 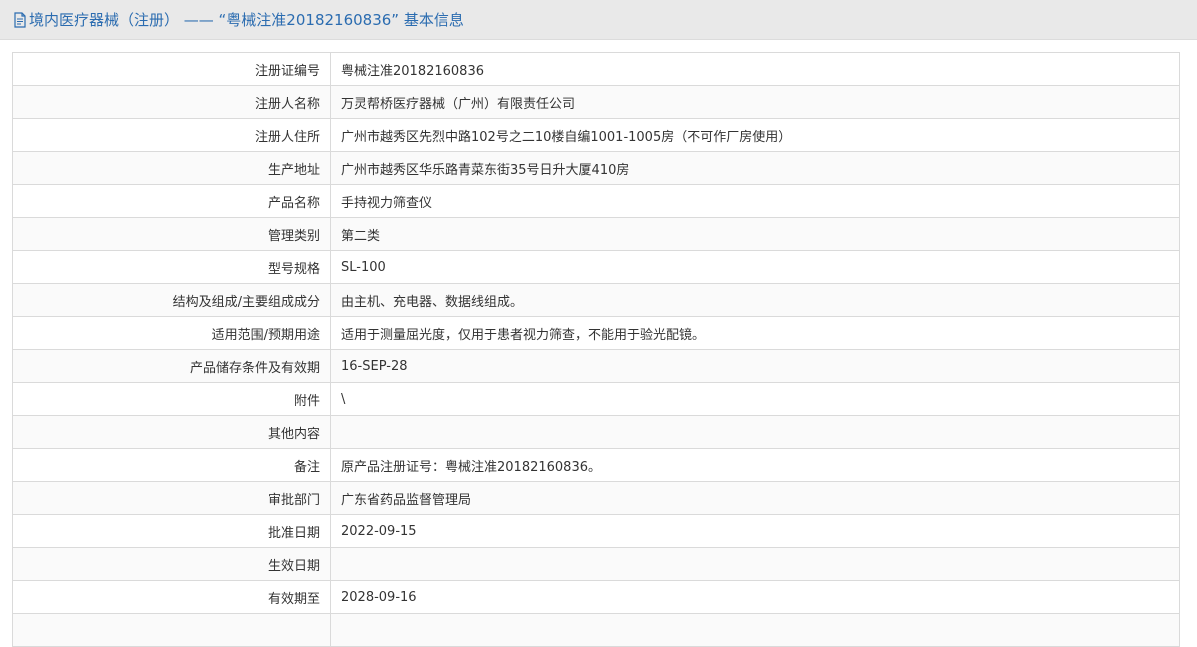 I want to click on row-value: 第二类, so click(x=755, y=234).